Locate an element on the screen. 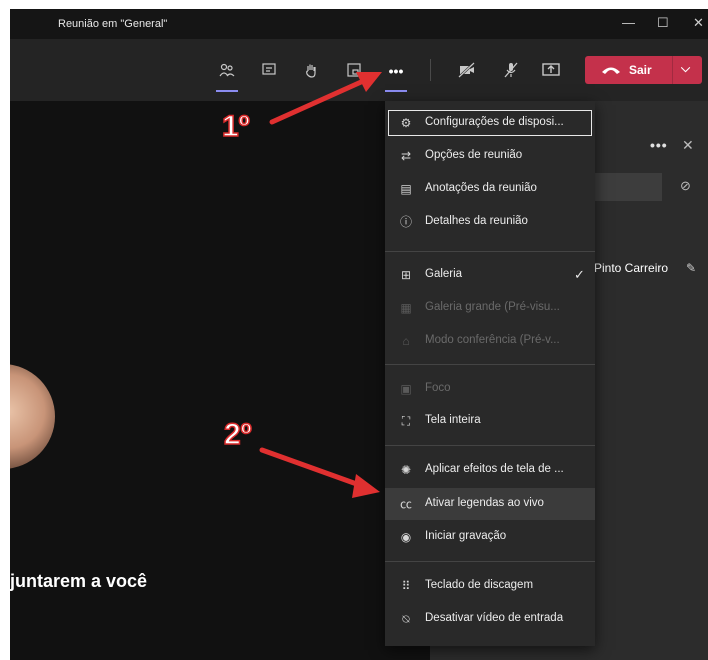 The width and height of the screenshot is (708, 660). arrow-1-icon is located at coordinates (325, 98).